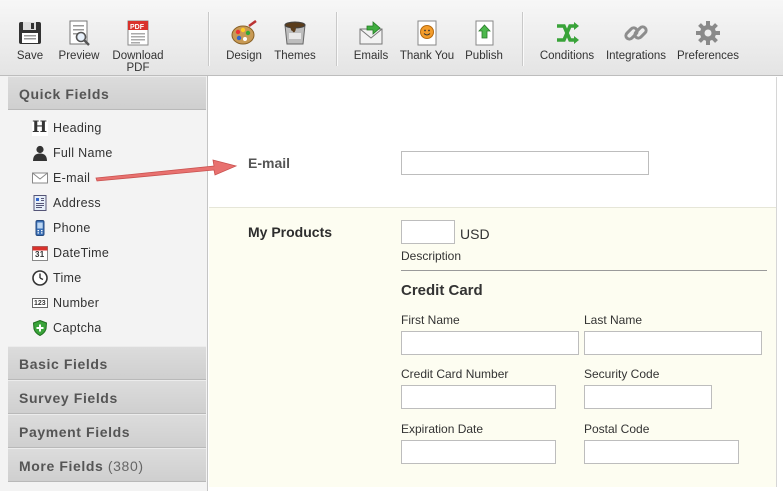  I want to click on themes-button: Themes, so click(295, 39).